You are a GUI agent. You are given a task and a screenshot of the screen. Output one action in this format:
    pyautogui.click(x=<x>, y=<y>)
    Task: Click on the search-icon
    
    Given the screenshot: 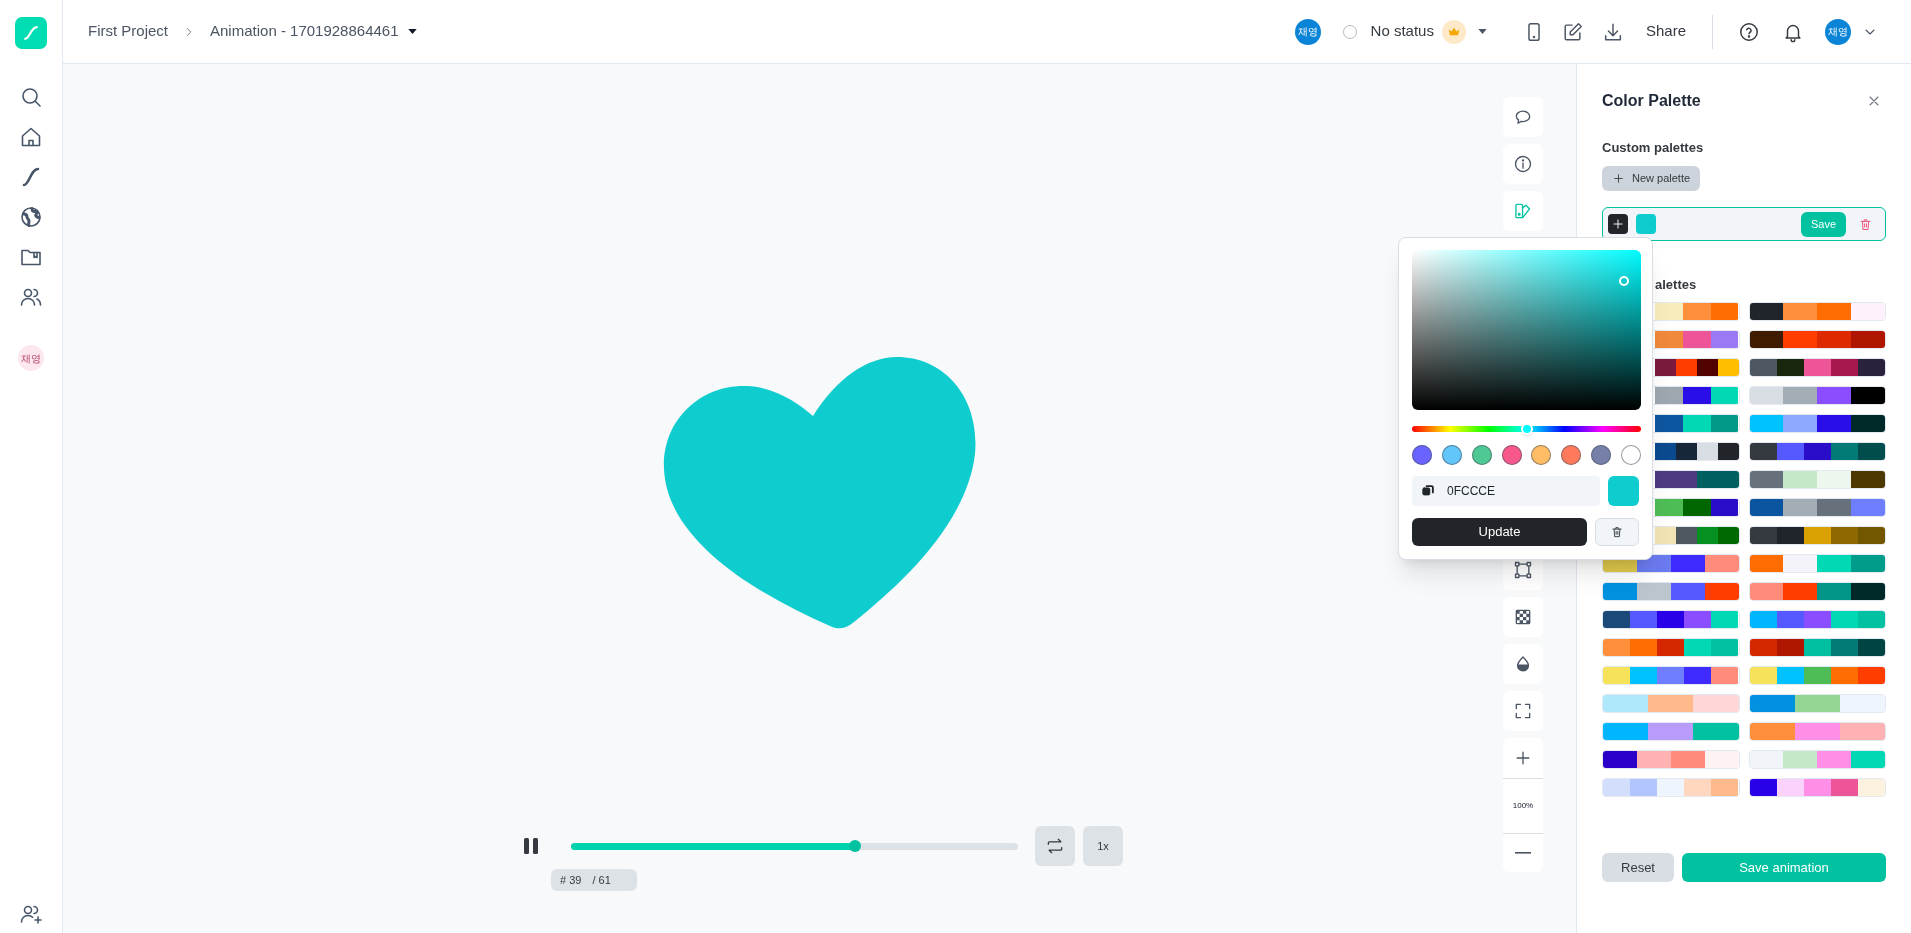 What is the action you would take?
    pyautogui.click(x=31, y=97)
    